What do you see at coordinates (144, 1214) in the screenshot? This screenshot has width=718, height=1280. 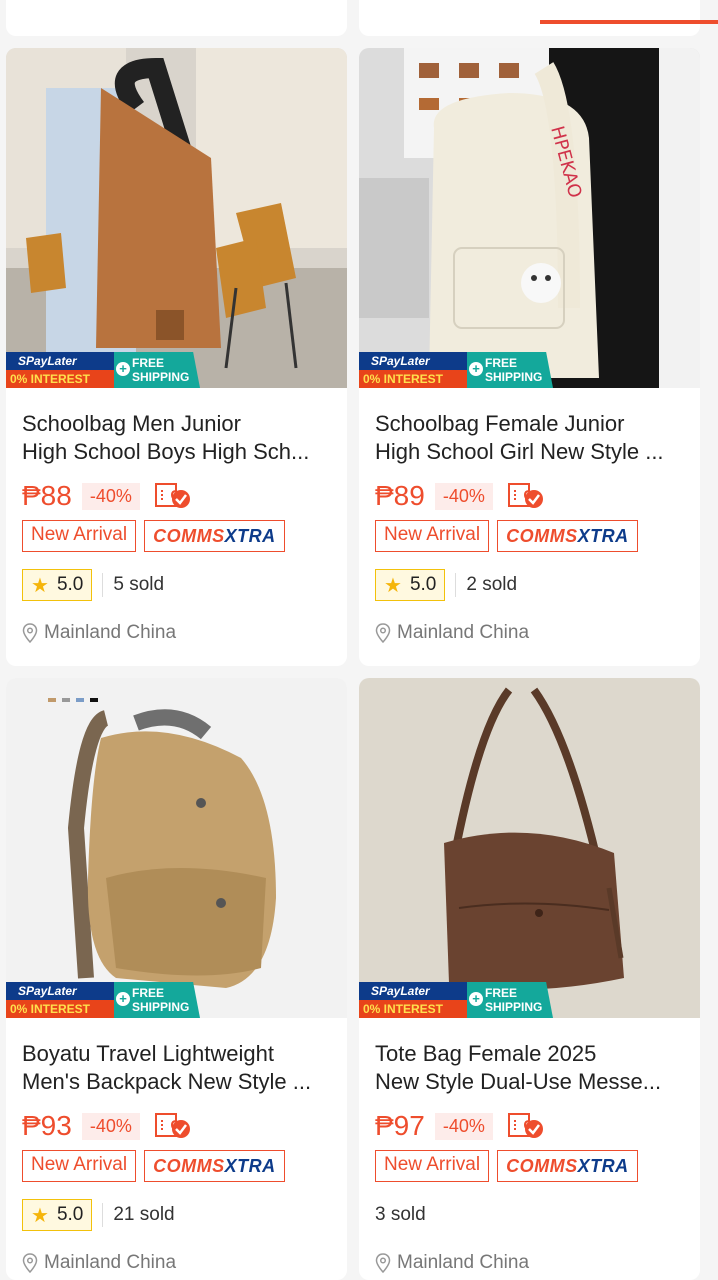 I see `sold-count: 21 sold` at bounding box center [144, 1214].